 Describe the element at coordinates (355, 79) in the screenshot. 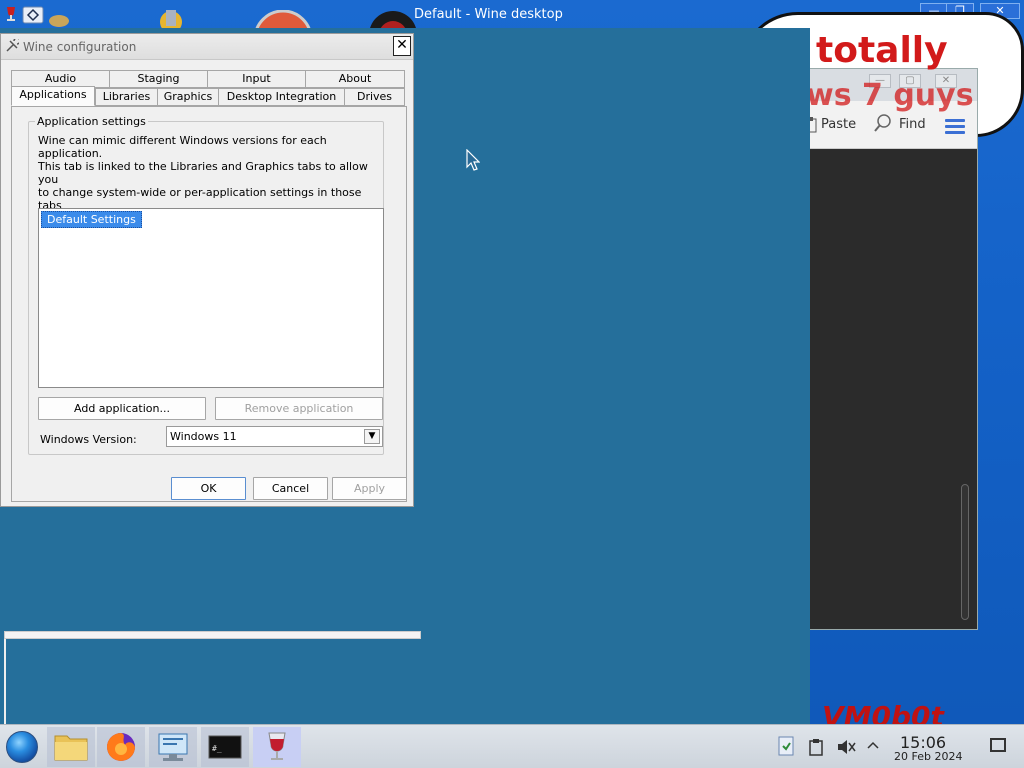

I see `tab-about: About` at that location.